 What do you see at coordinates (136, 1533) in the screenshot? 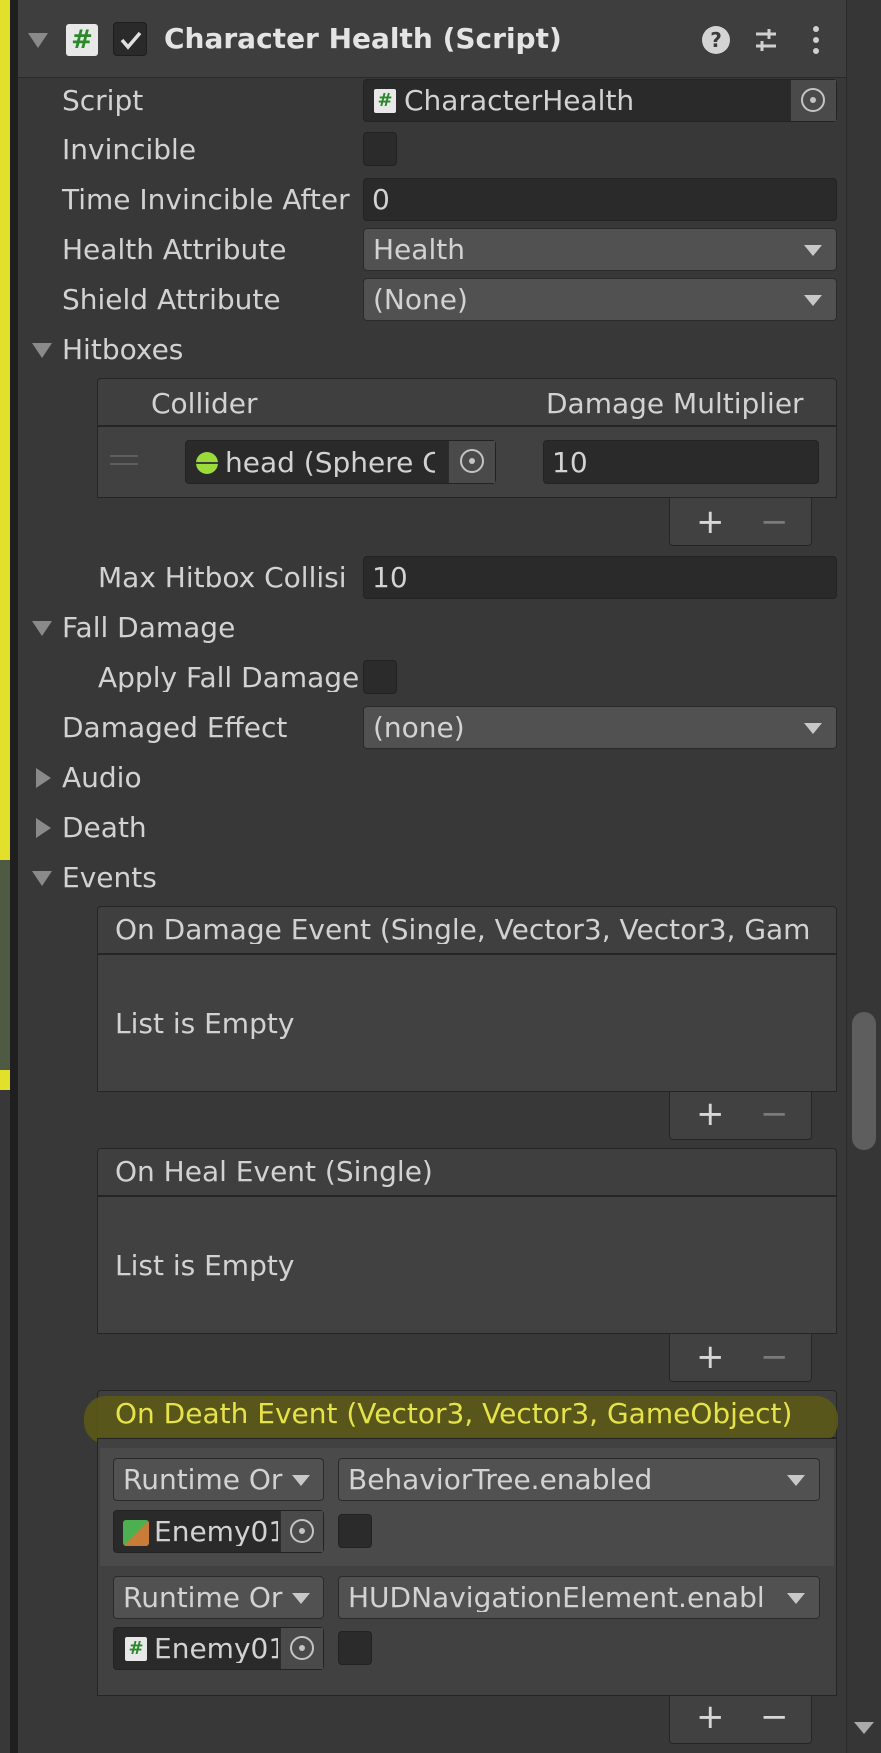
I see `gameobject-icon` at bounding box center [136, 1533].